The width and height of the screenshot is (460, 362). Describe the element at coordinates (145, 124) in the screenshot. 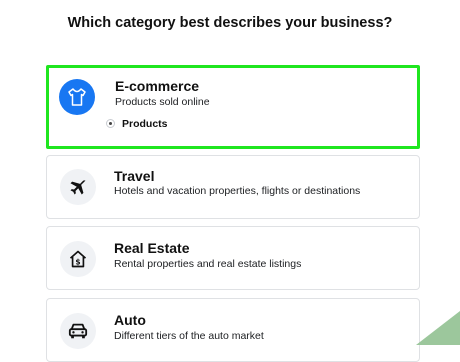

I see `products-option-label: Products` at that location.